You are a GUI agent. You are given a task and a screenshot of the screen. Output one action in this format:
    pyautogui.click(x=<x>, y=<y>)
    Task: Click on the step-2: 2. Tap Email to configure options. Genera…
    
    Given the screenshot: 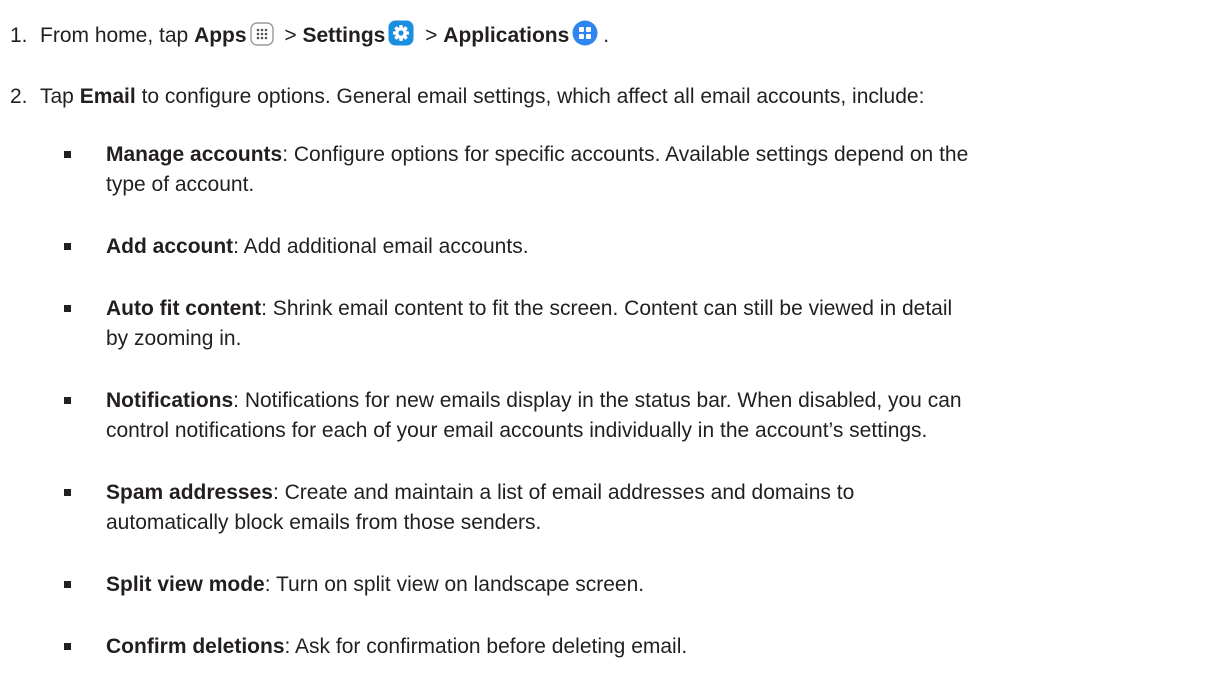 What is the action you would take?
    pyautogui.click(x=467, y=96)
    